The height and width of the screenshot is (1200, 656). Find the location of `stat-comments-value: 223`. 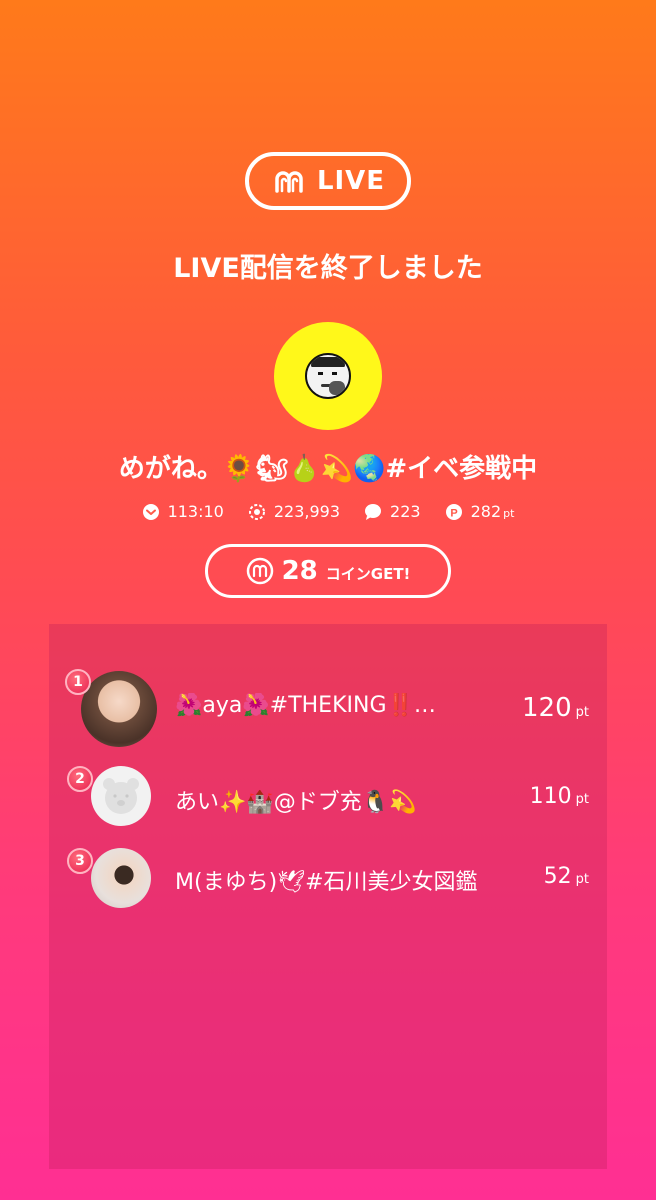

stat-comments-value: 223 is located at coordinates (405, 511).